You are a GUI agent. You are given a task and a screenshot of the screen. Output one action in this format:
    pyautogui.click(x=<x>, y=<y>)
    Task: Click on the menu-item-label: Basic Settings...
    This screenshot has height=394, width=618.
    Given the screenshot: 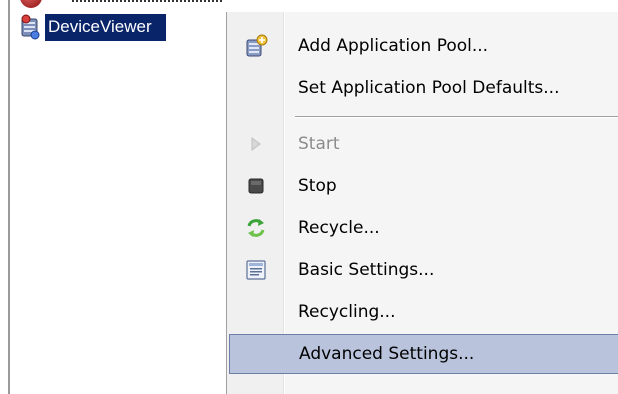 What is the action you would take?
    pyautogui.click(x=366, y=270)
    